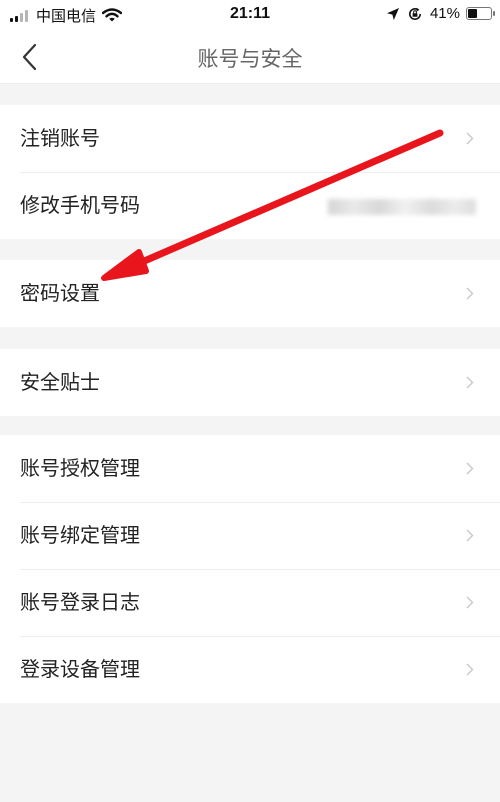 The image size is (500, 802). Describe the element at coordinates (392, 13) in the screenshot. I see `location-icon` at that location.